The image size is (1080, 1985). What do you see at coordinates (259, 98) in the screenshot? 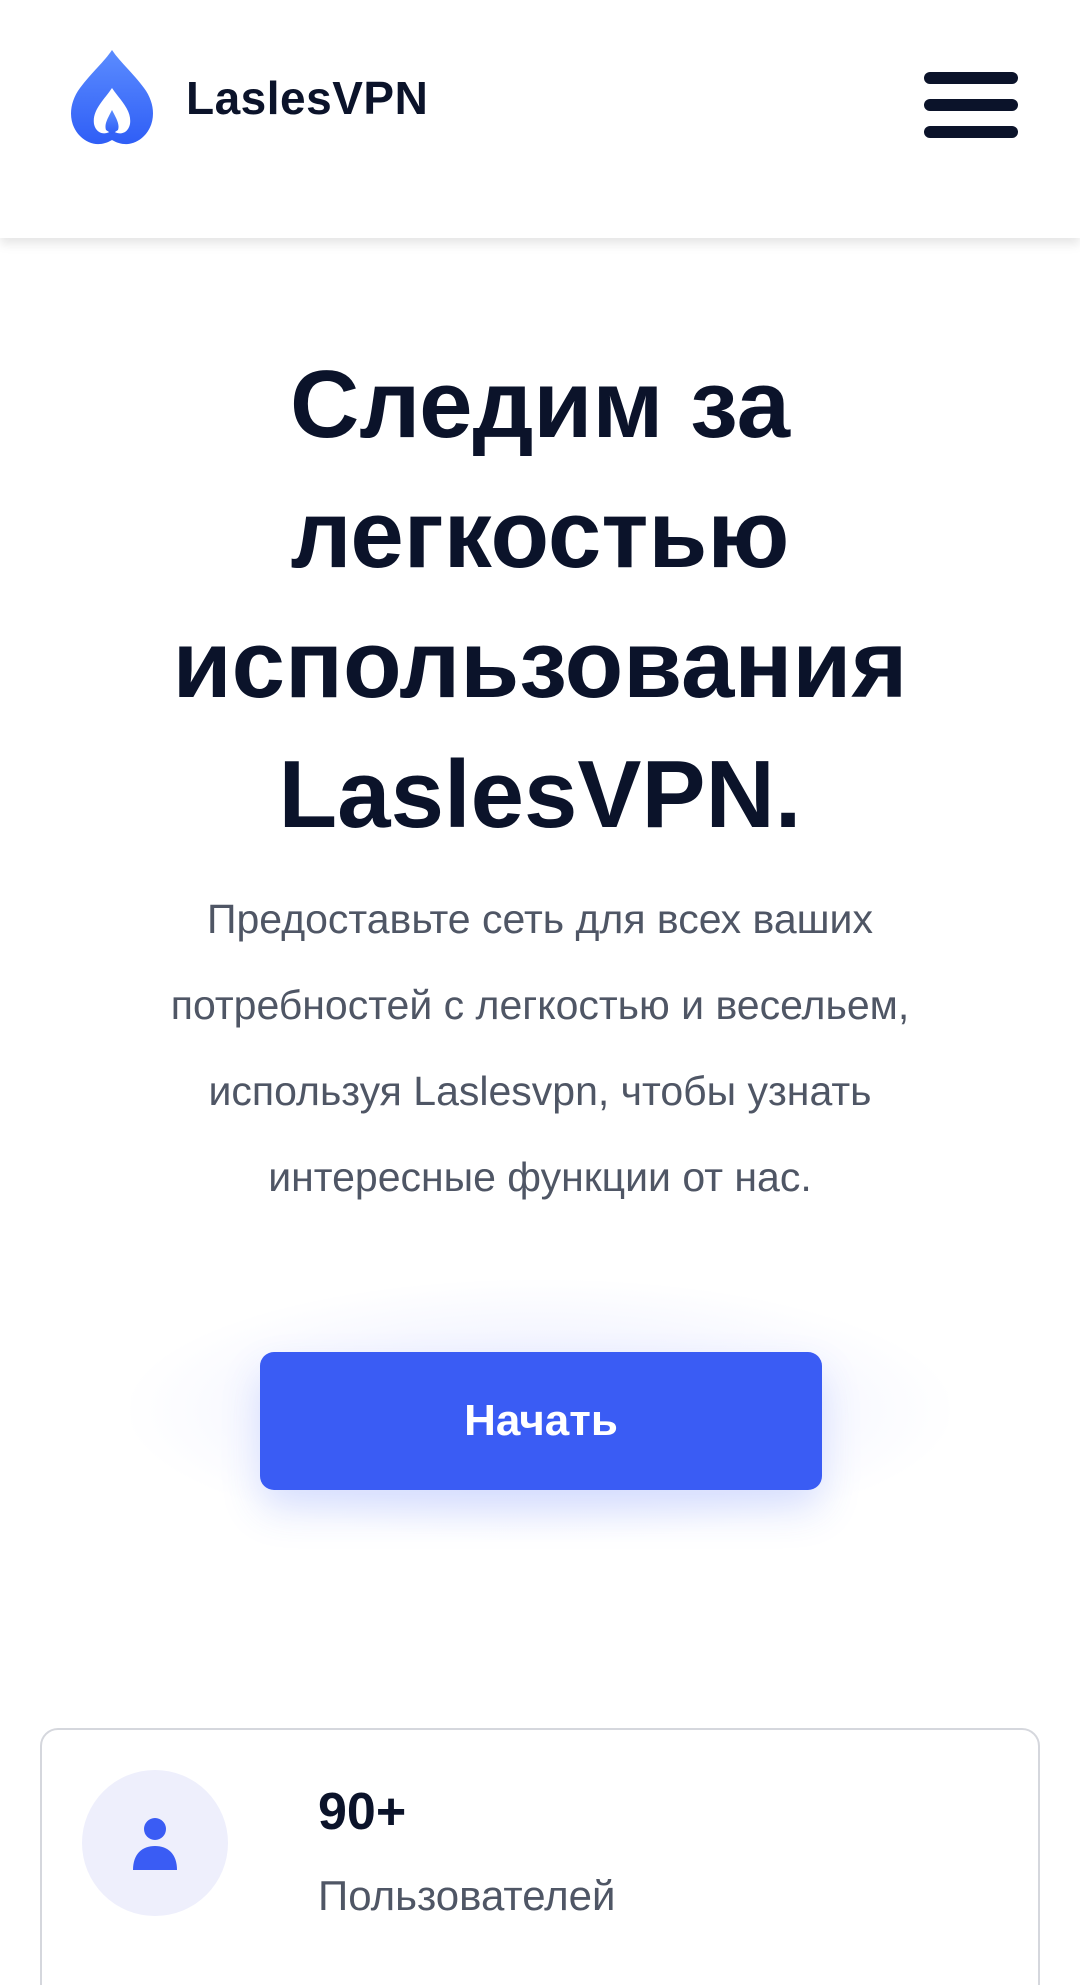
I see `logo-text-part1: Lasles` at bounding box center [259, 98].